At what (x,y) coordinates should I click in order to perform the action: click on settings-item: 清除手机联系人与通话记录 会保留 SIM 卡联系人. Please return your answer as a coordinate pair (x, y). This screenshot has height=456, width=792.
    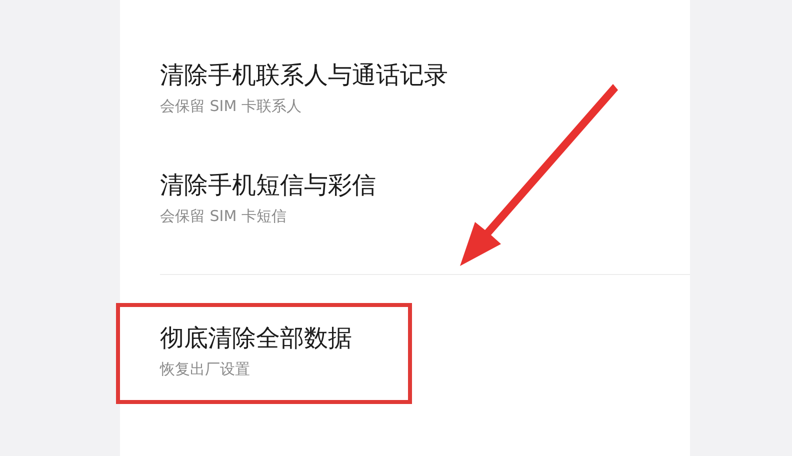
    Looking at the image, I should click on (304, 88).